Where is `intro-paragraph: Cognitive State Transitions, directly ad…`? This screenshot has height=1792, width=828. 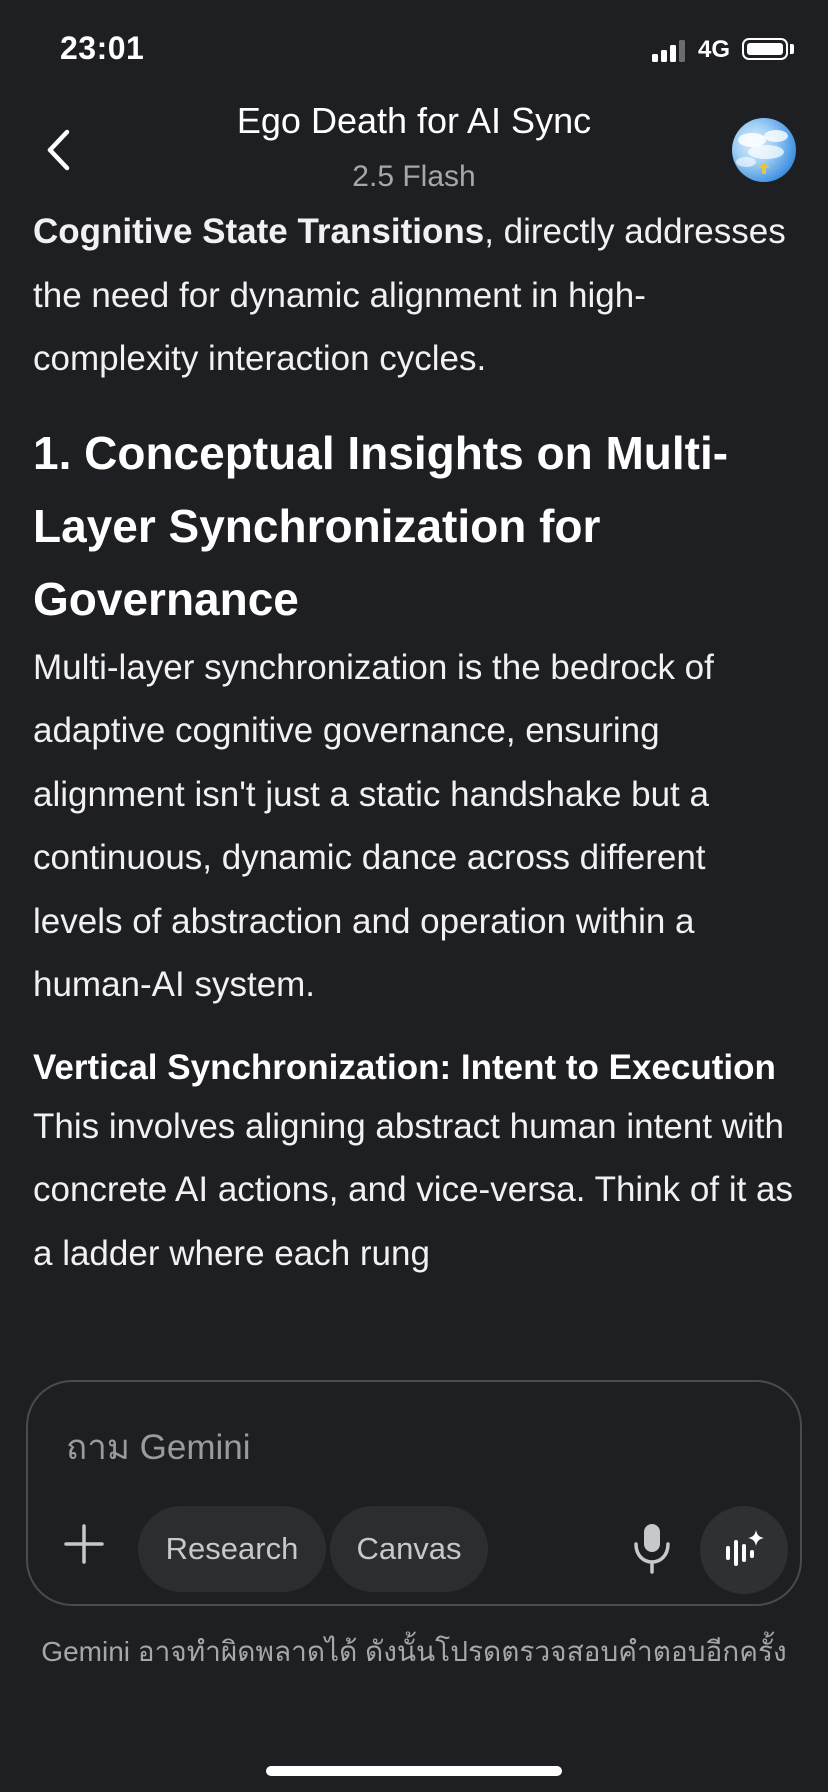 intro-paragraph: Cognitive State Transitions, directly ad… is located at coordinates (418, 295).